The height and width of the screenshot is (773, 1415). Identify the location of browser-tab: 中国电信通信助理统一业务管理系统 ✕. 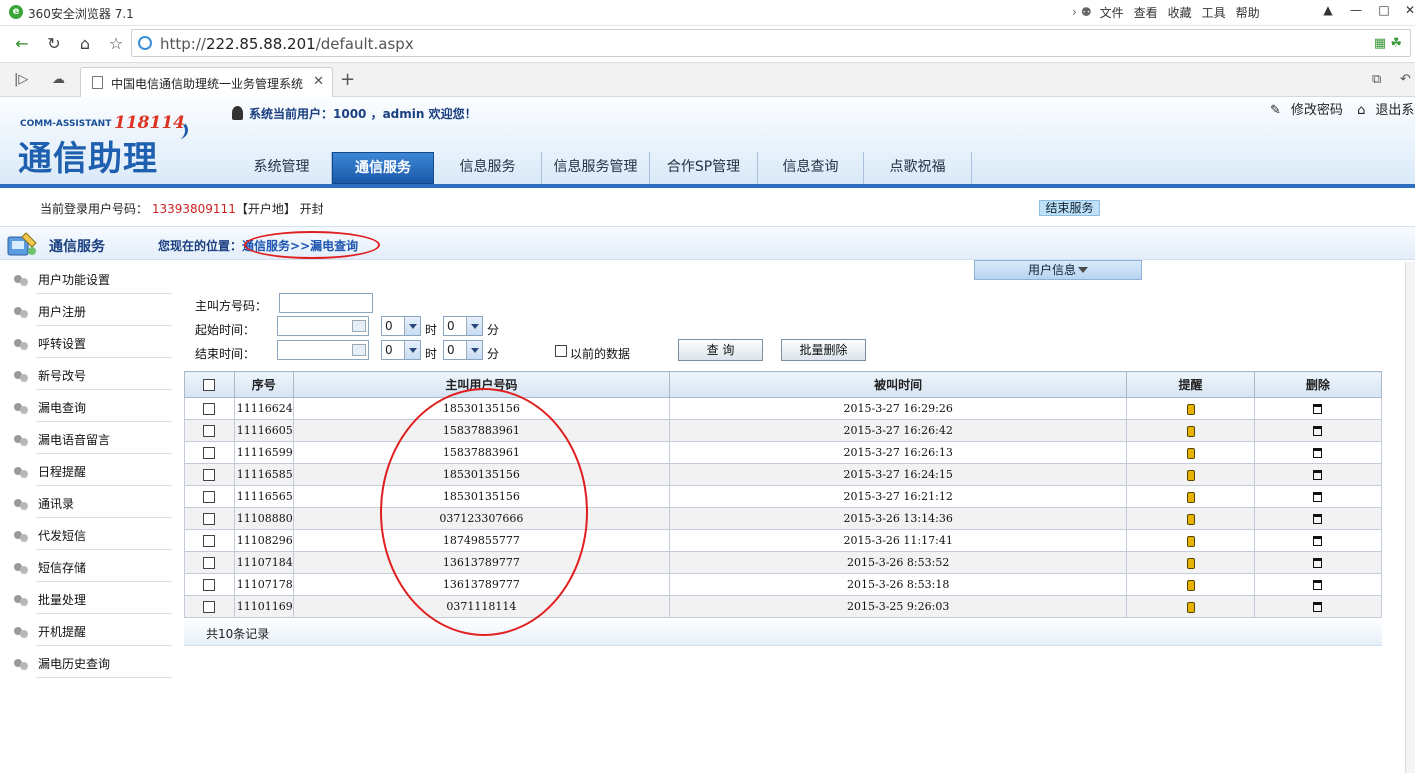
(206, 82).